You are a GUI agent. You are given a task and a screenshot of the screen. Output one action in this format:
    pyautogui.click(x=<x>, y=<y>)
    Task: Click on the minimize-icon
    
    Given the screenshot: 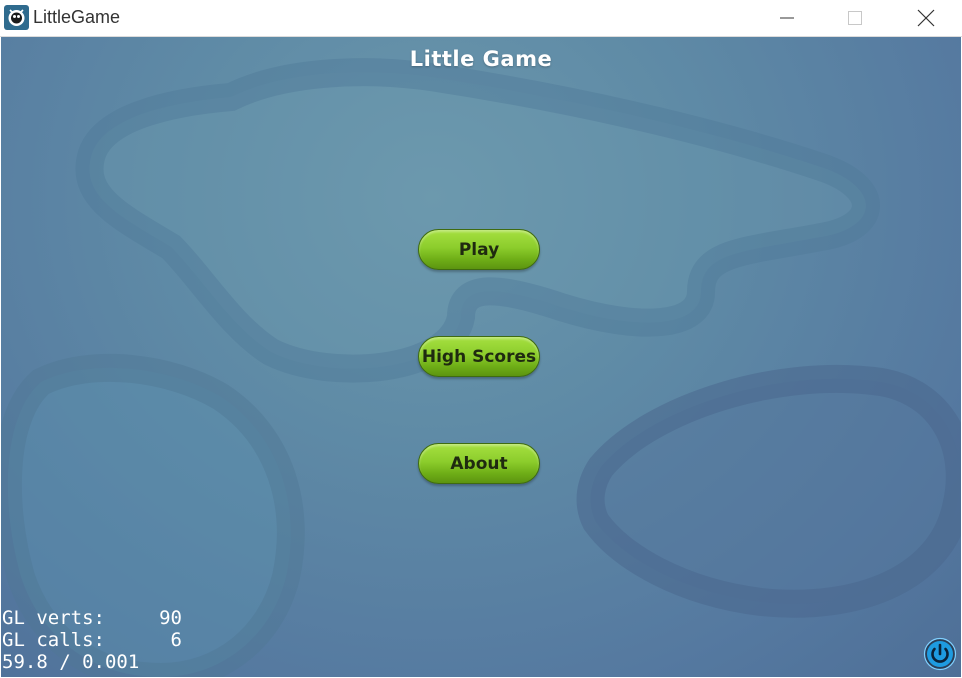 What is the action you would take?
    pyautogui.click(x=787, y=18)
    